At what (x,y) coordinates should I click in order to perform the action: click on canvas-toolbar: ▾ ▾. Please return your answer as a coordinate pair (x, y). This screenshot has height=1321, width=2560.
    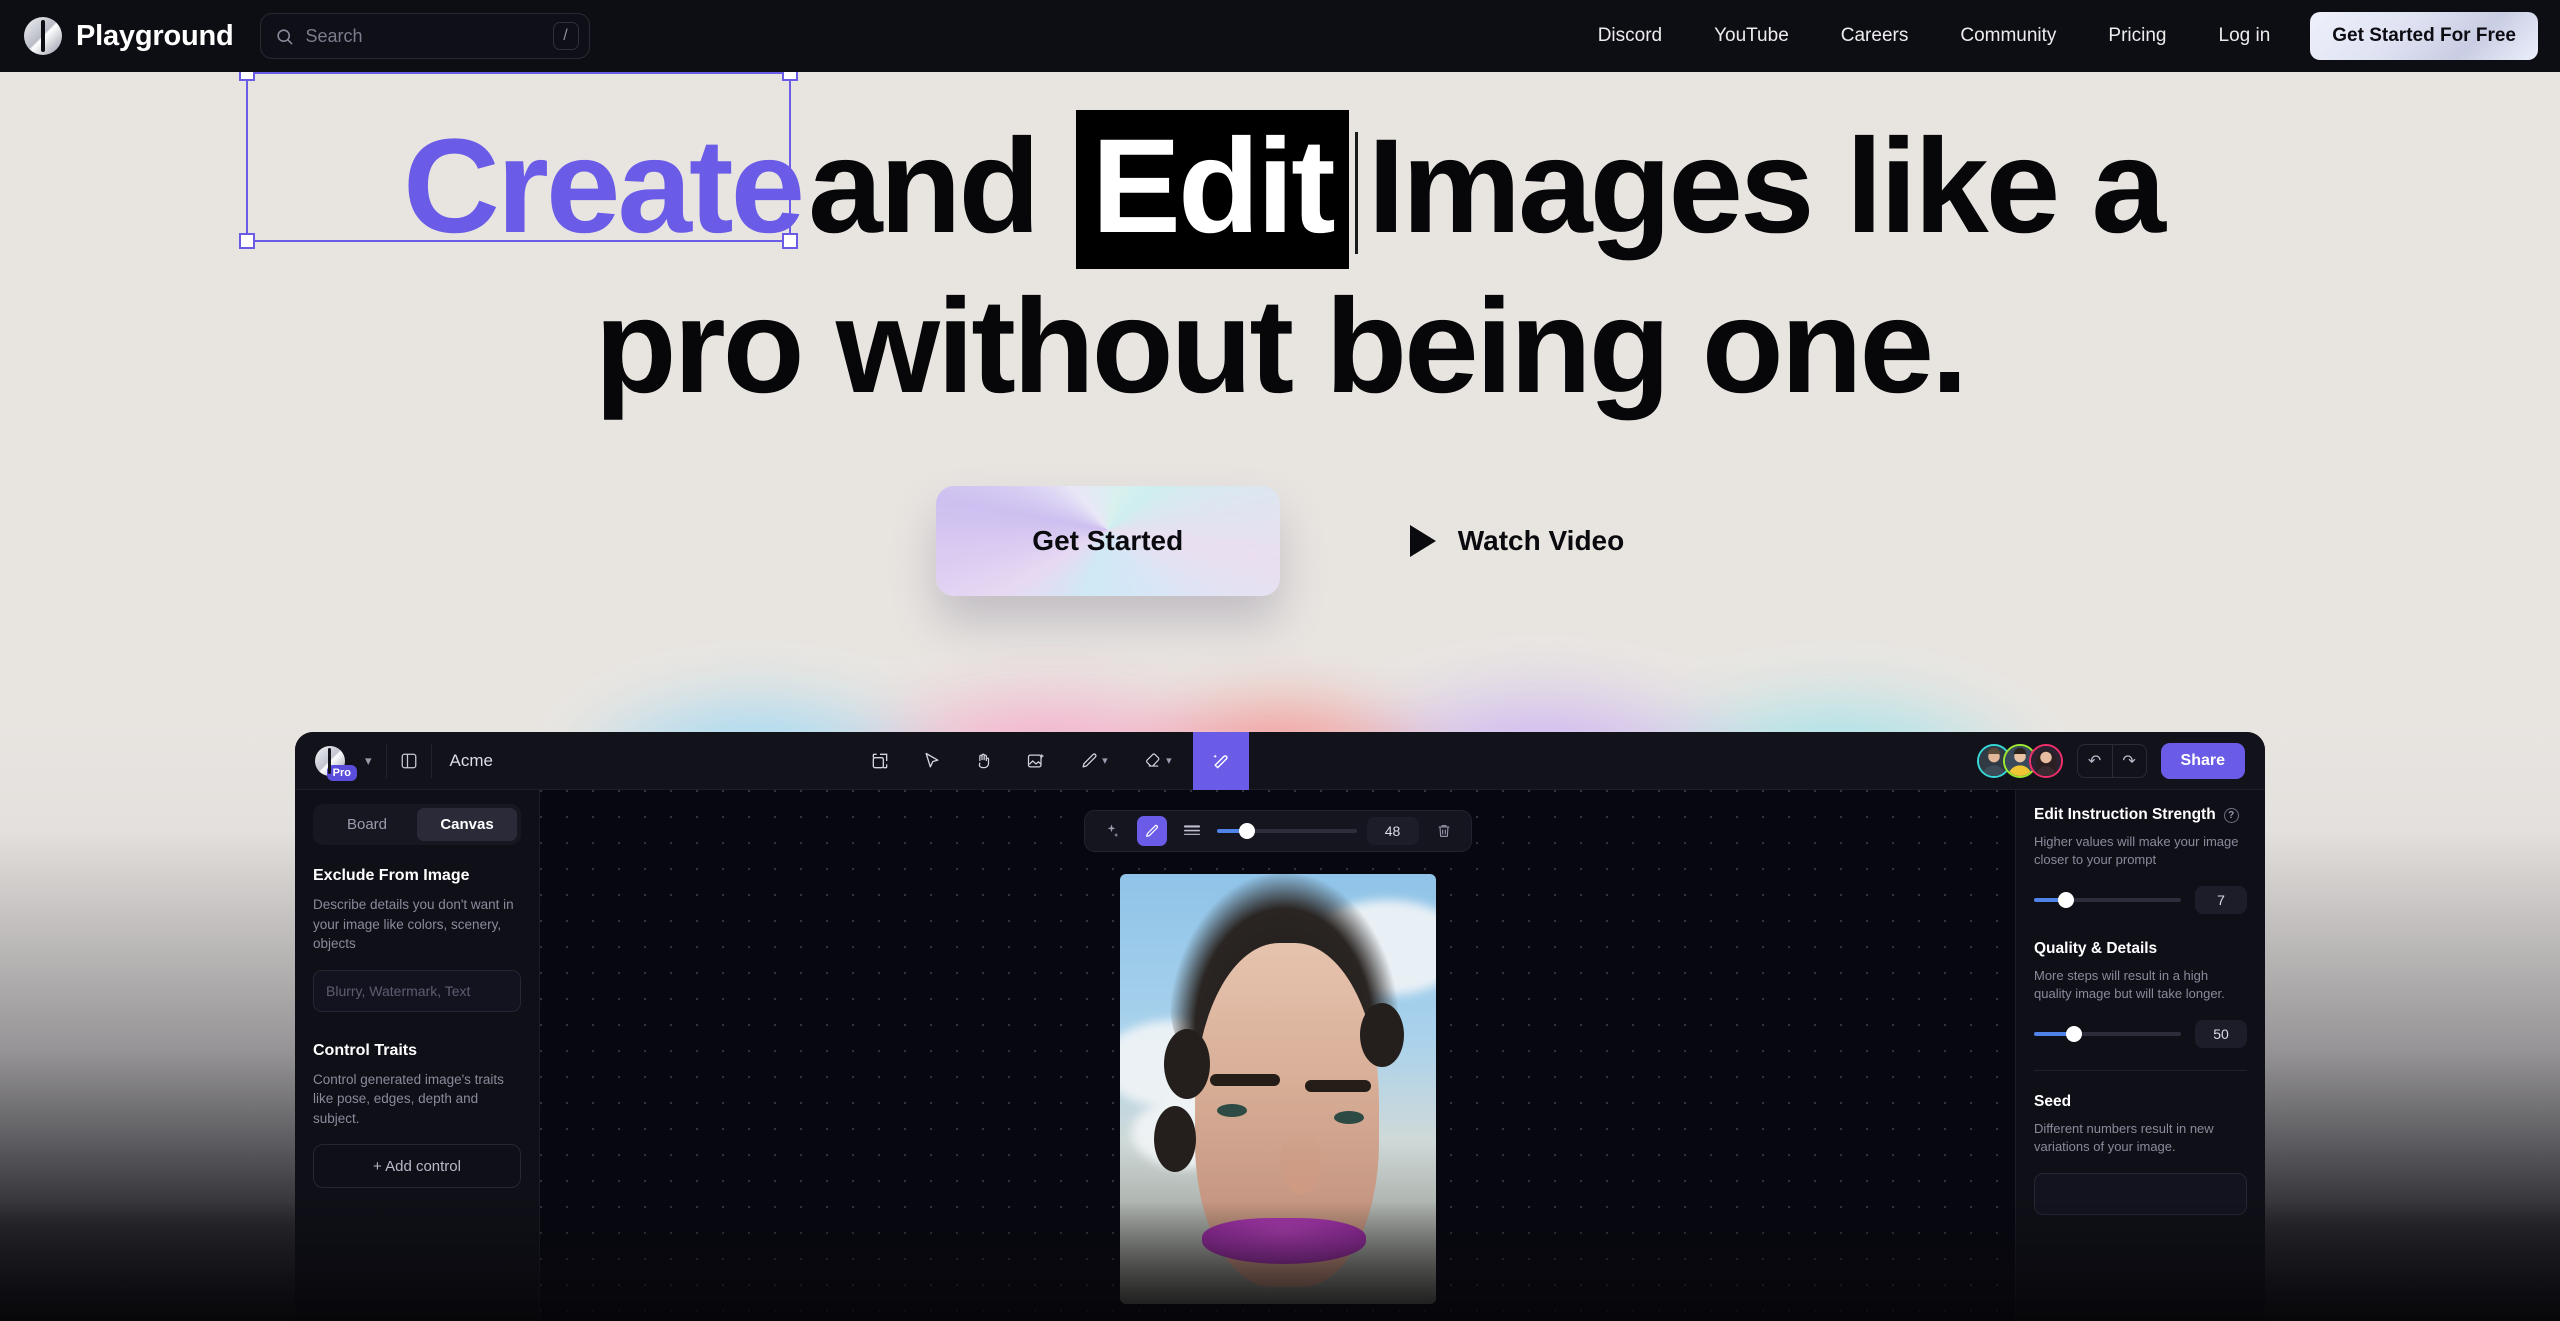
    Looking at the image, I should click on (1053, 761).